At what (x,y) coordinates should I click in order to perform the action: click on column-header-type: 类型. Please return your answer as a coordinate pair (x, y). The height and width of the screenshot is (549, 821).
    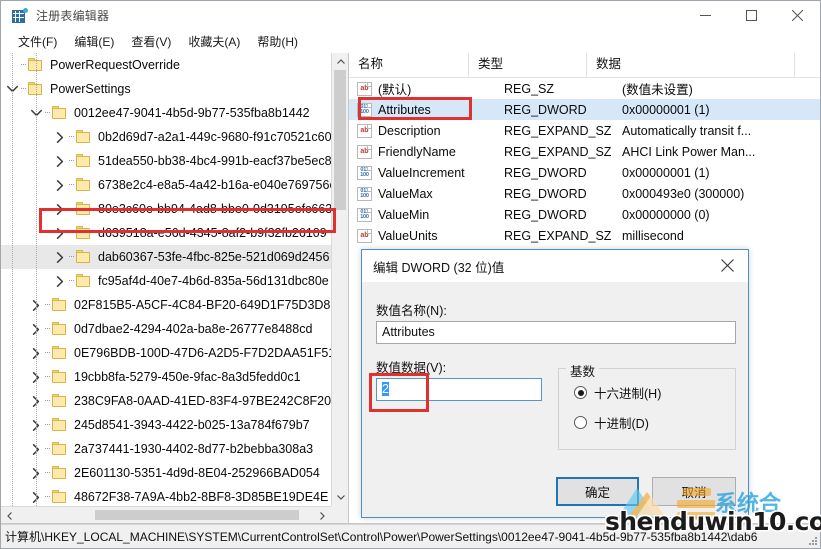
    Looking at the image, I should click on (528, 65).